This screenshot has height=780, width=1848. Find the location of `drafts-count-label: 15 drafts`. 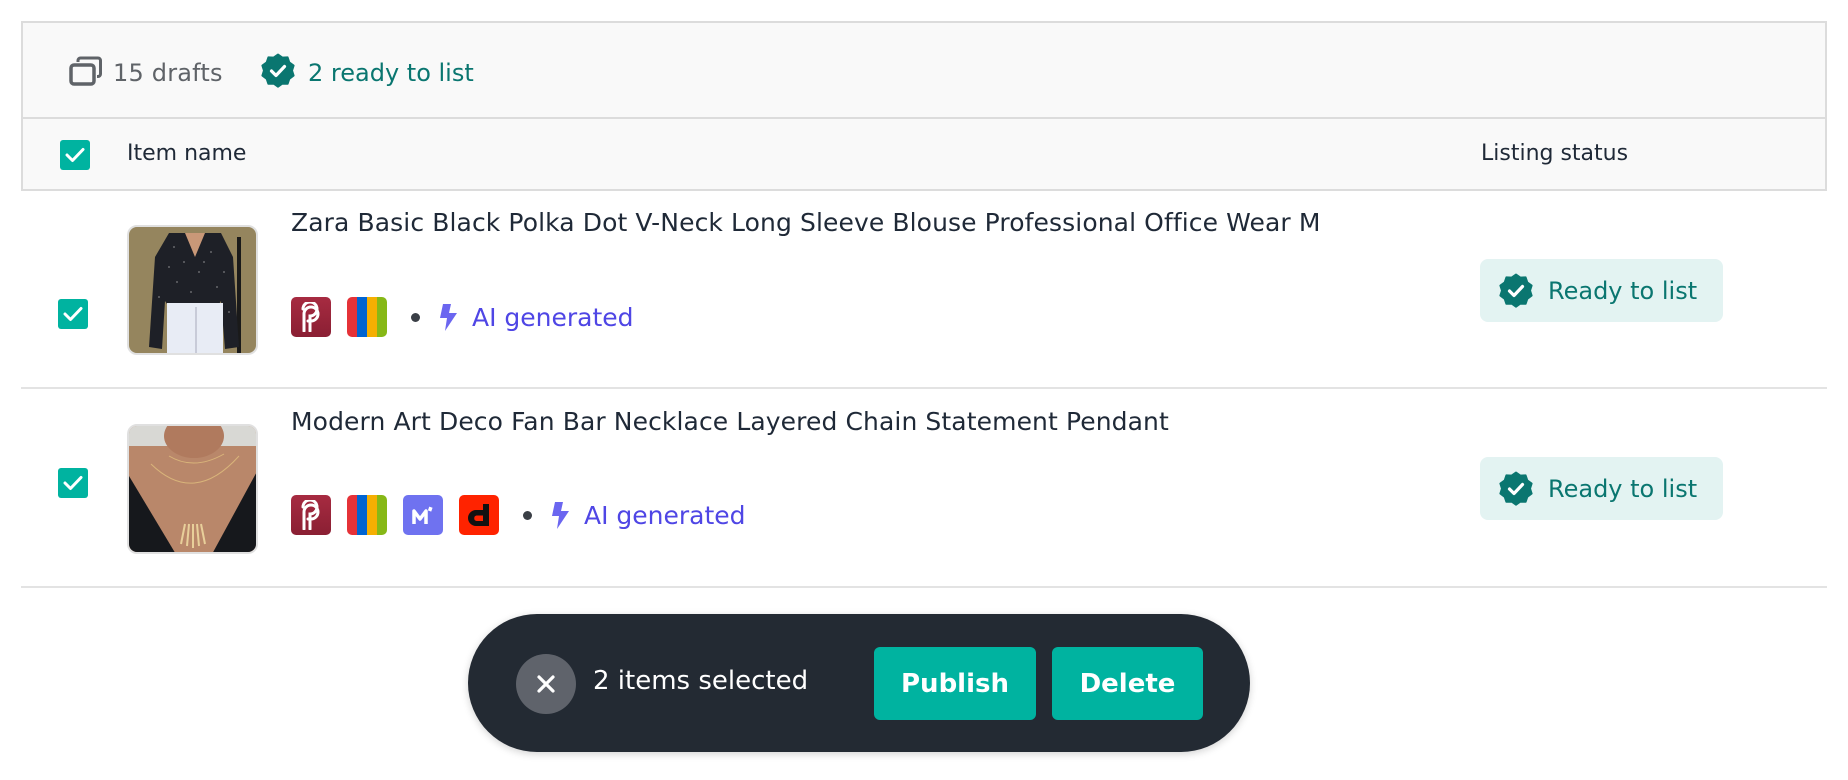

drafts-count-label: 15 drafts is located at coordinates (168, 73).